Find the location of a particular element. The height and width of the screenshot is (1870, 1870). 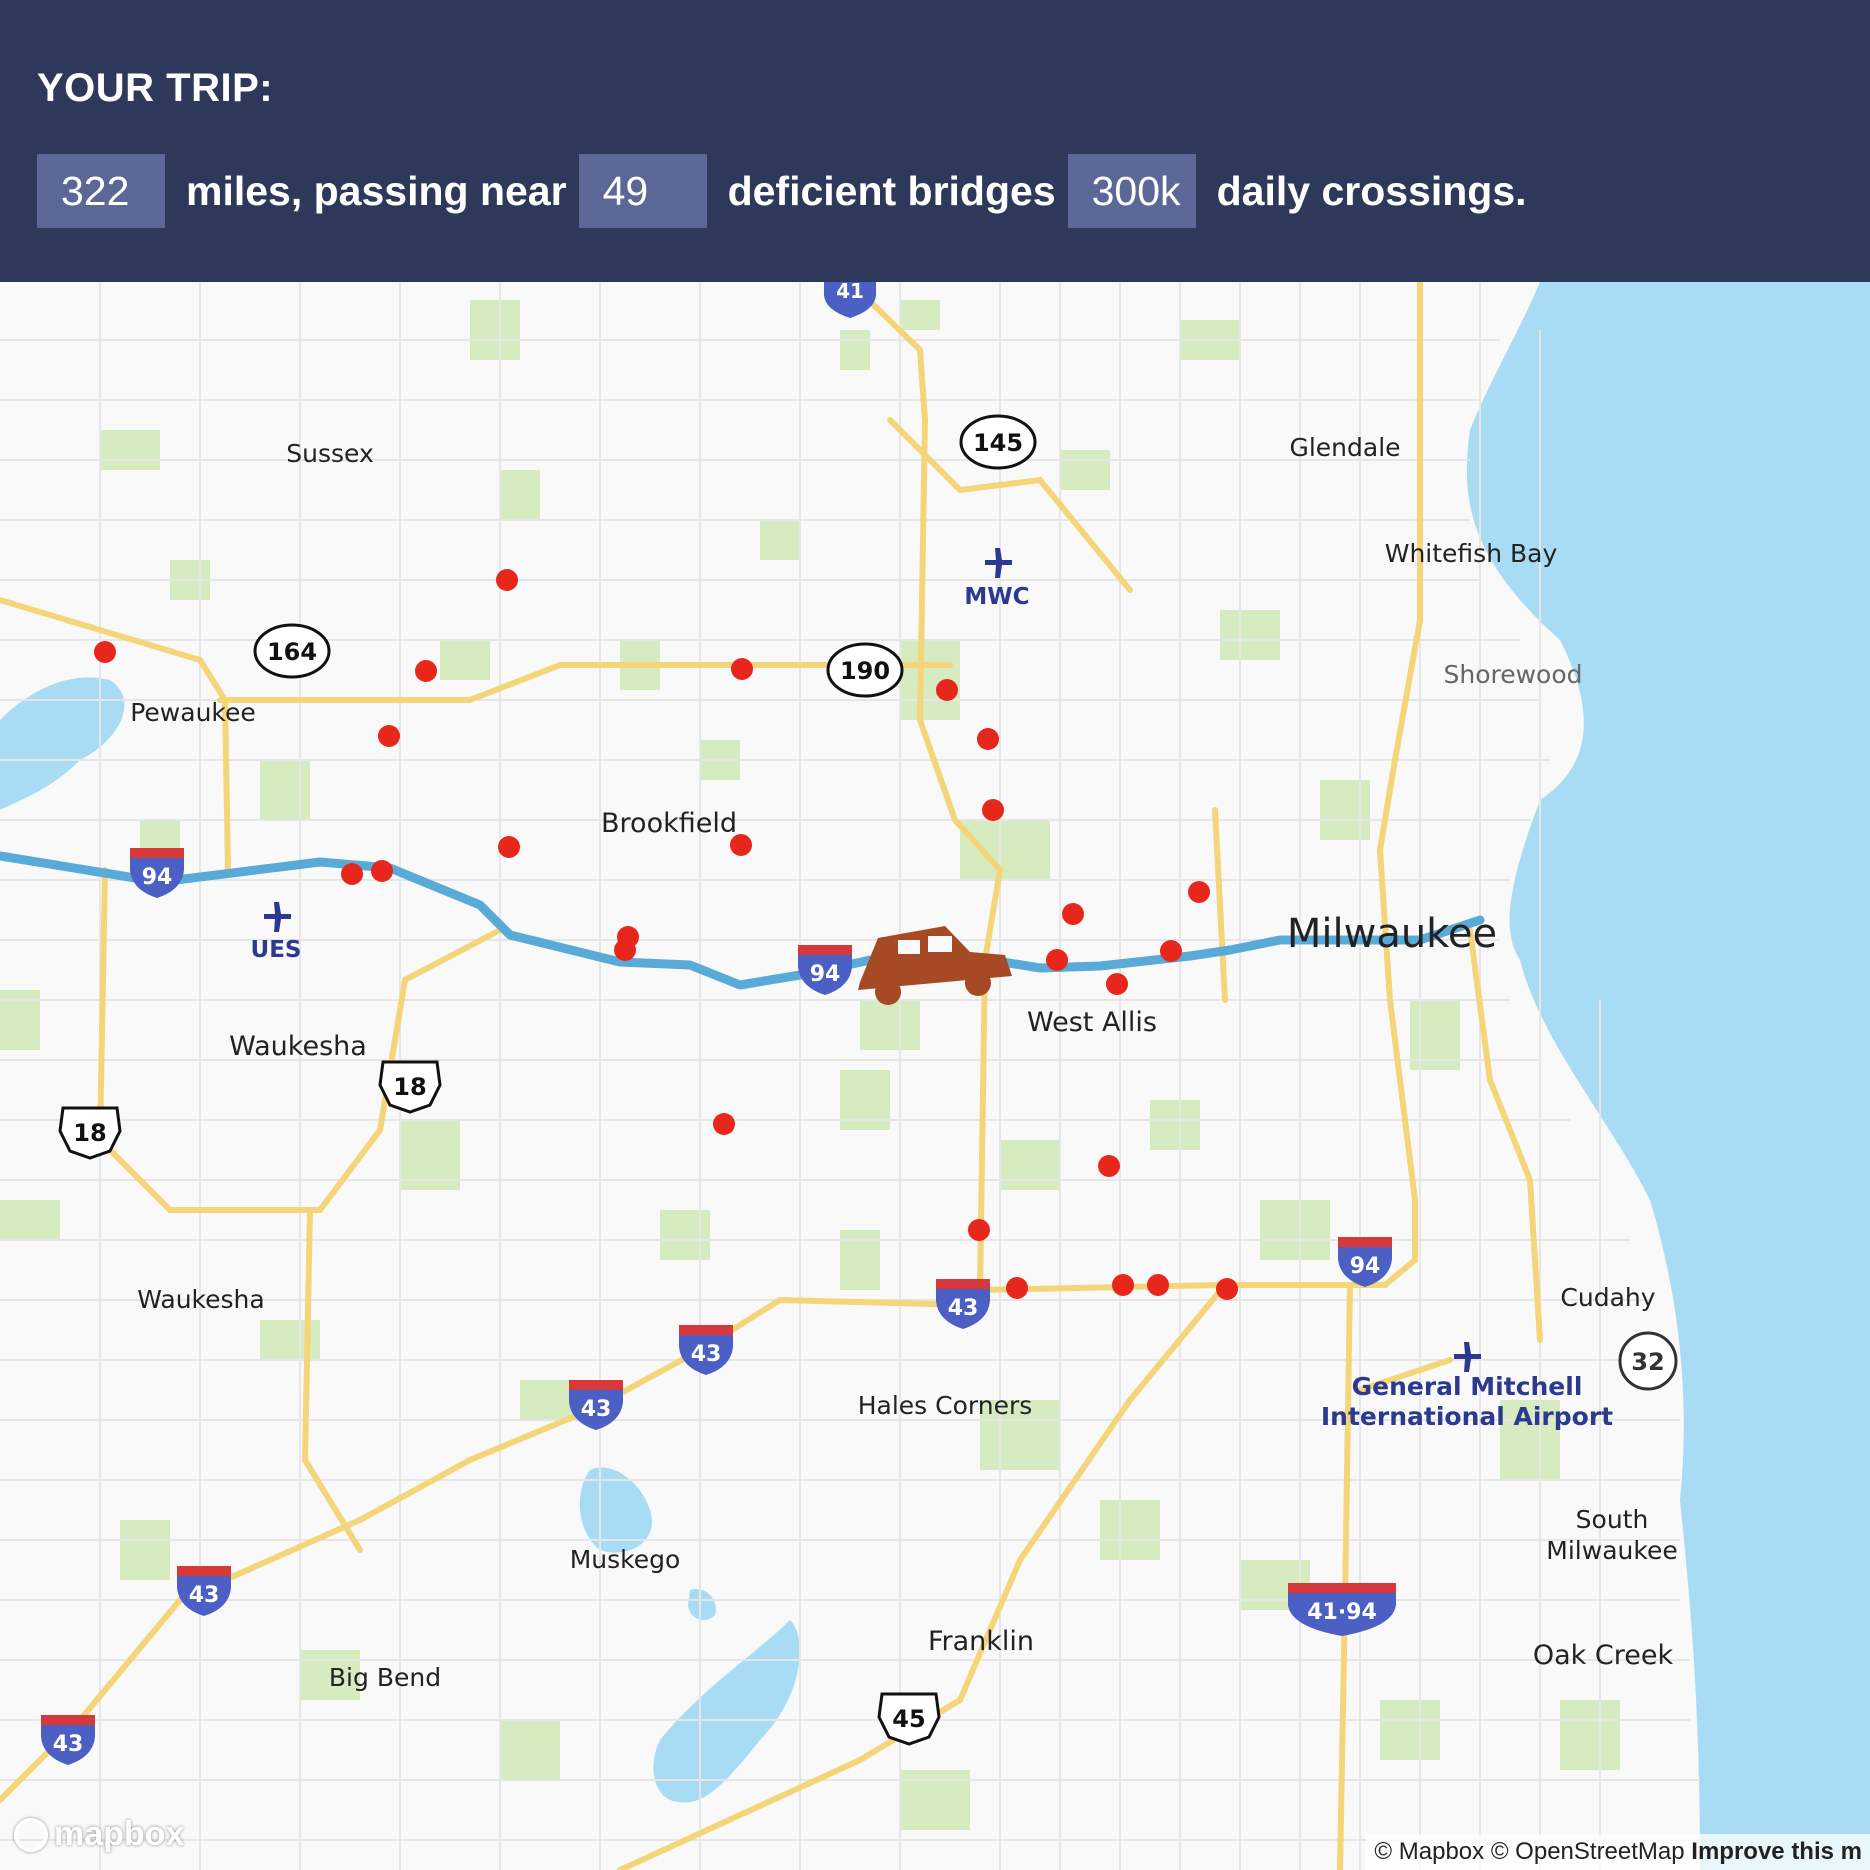

place-label-hales-corners: Hales Corners is located at coordinates (945, 1405).